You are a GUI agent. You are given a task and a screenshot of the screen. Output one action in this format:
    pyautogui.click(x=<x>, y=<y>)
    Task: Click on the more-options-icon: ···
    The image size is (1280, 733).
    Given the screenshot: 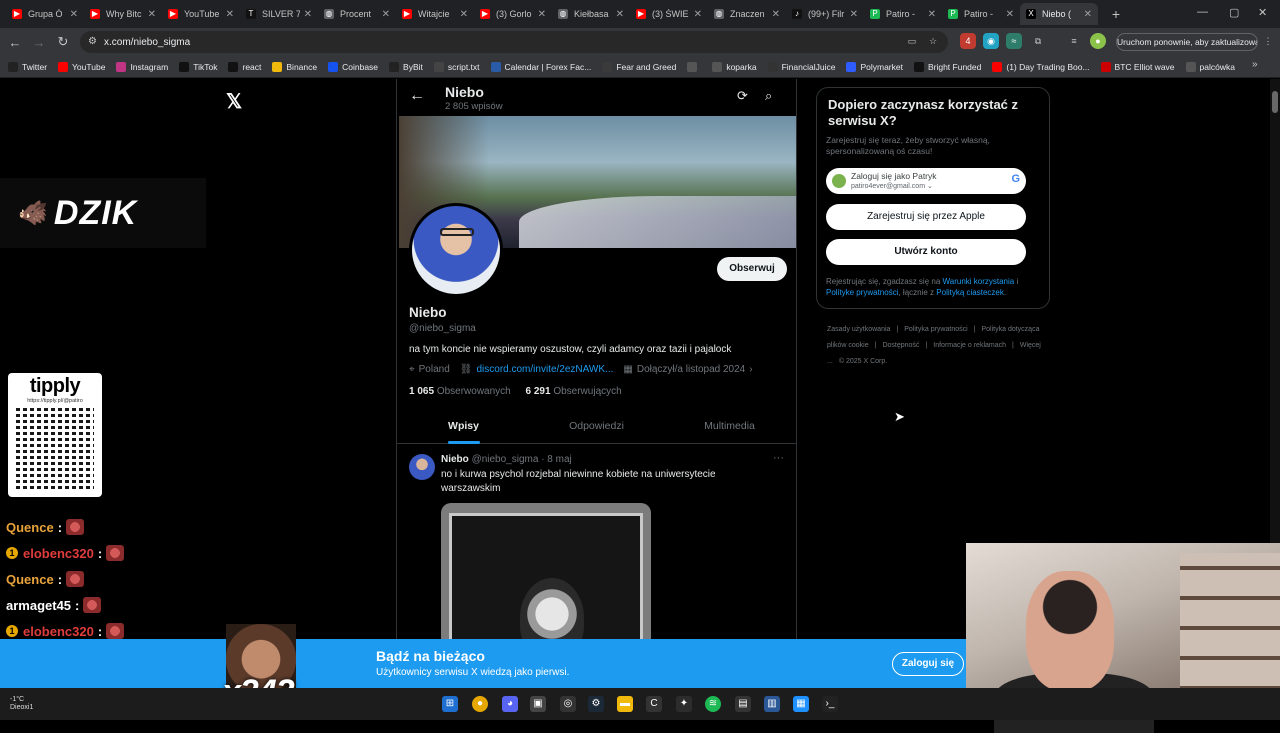 What is the action you would take?
    pyautogui.click(x=778, y=458)
    